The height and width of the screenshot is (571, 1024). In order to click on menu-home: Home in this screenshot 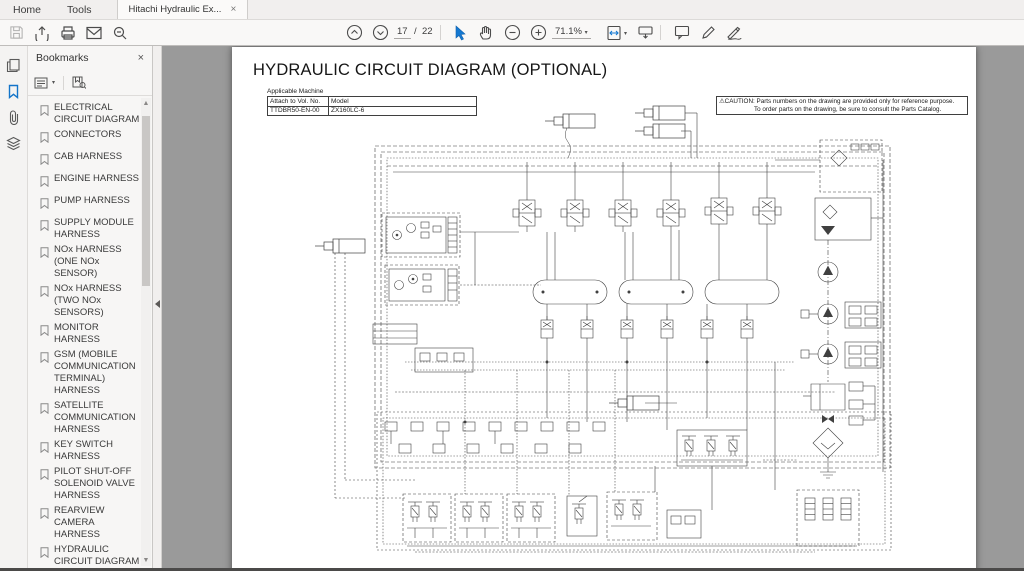, I will do `click(27, 9)`.